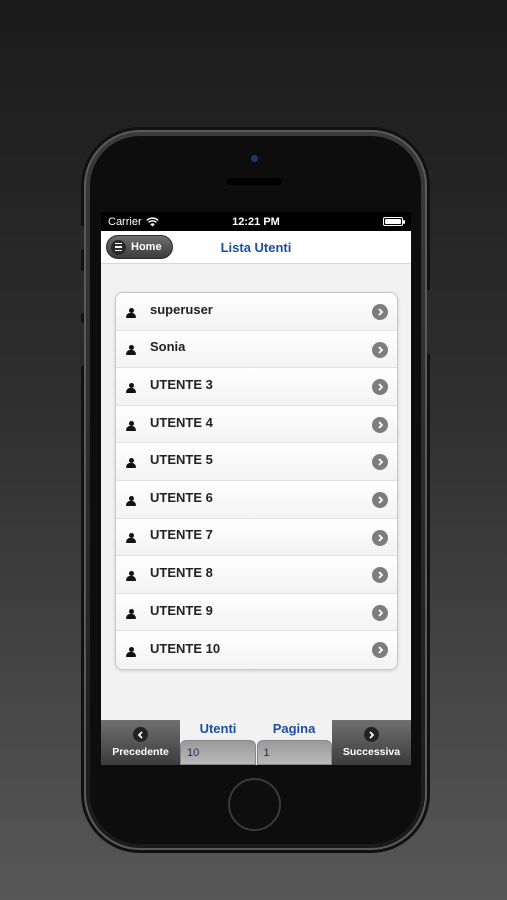  What do you see at coordinates (394, 221) in the screenshot?
I see `battery-icon` at bounding box center [394, 221].